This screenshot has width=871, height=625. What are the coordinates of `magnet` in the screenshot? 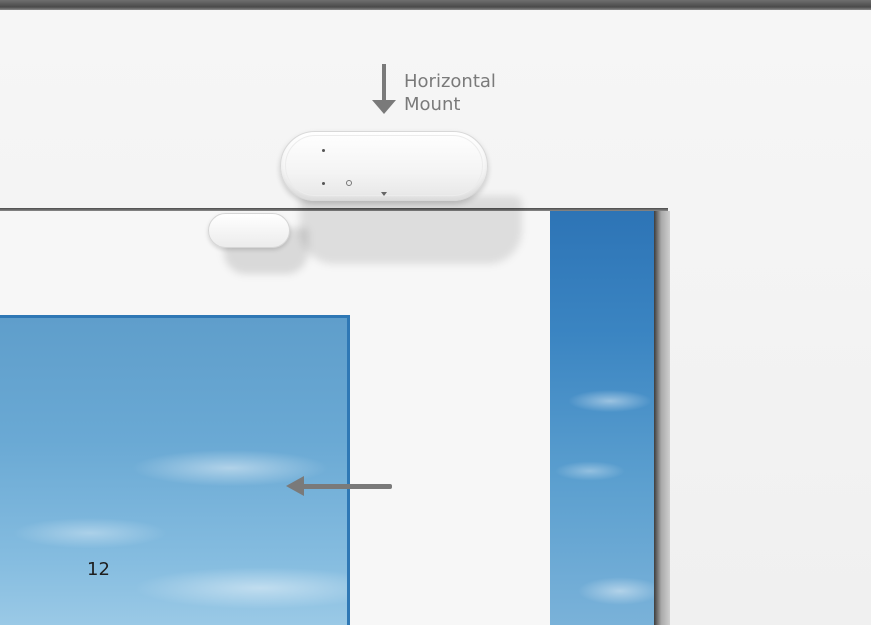 It's located at (249, 230).